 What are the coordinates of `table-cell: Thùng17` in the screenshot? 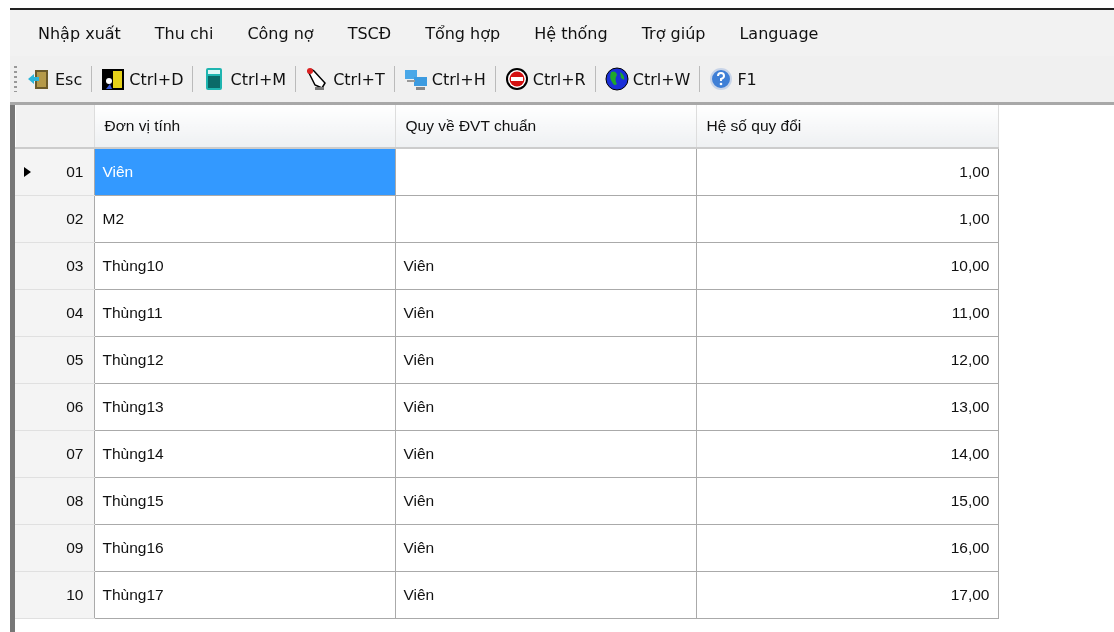 It's located at (244, 595).